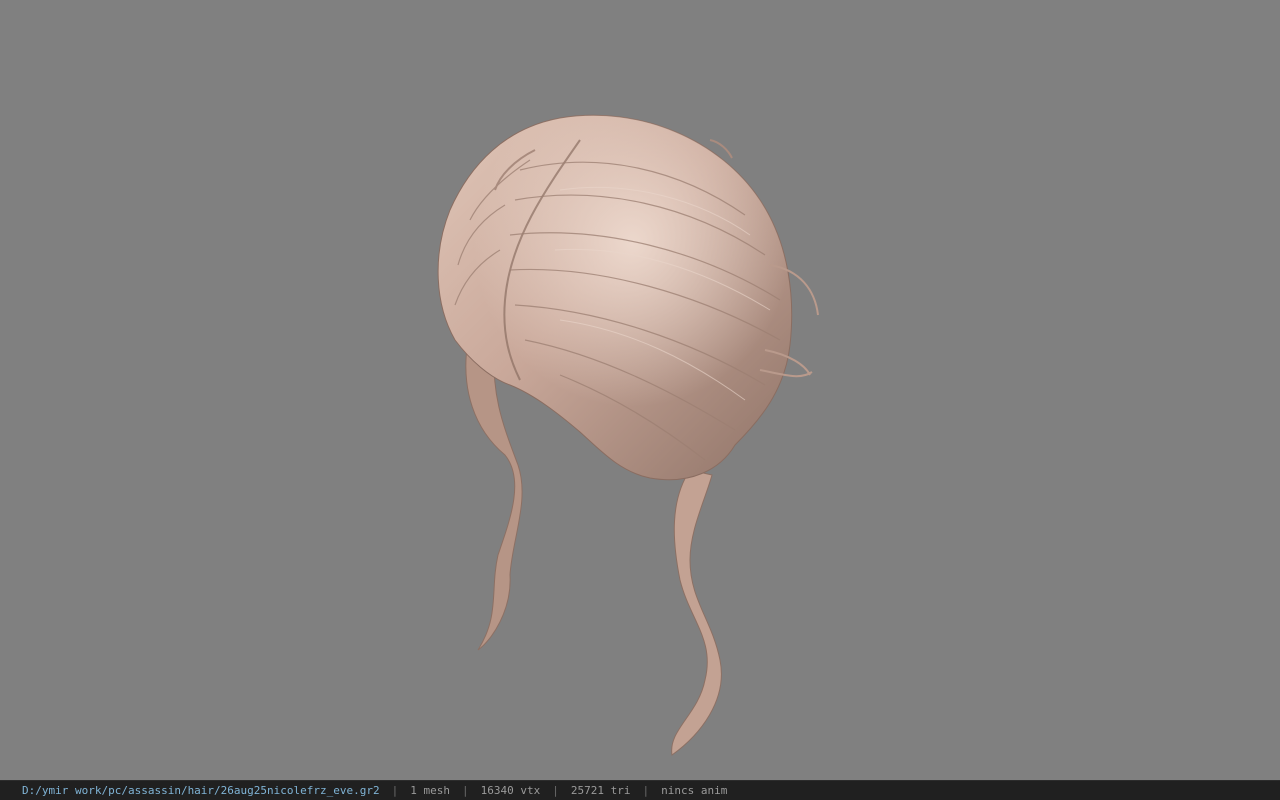  Describe the element at coordinates (430, 790) in the screenshot. I see `mesh-count-label: 1 mesh` at that location.